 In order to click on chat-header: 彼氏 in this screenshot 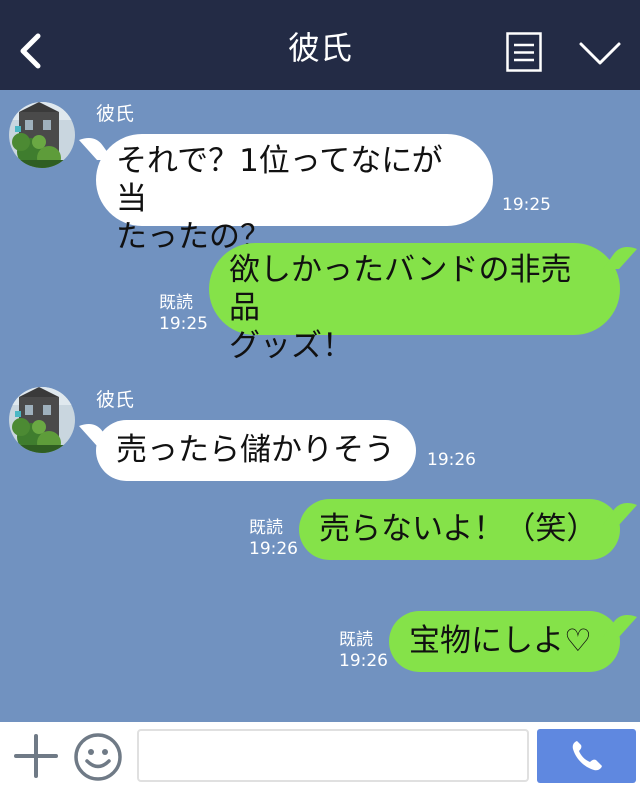, I will do `click(320, 45)`.